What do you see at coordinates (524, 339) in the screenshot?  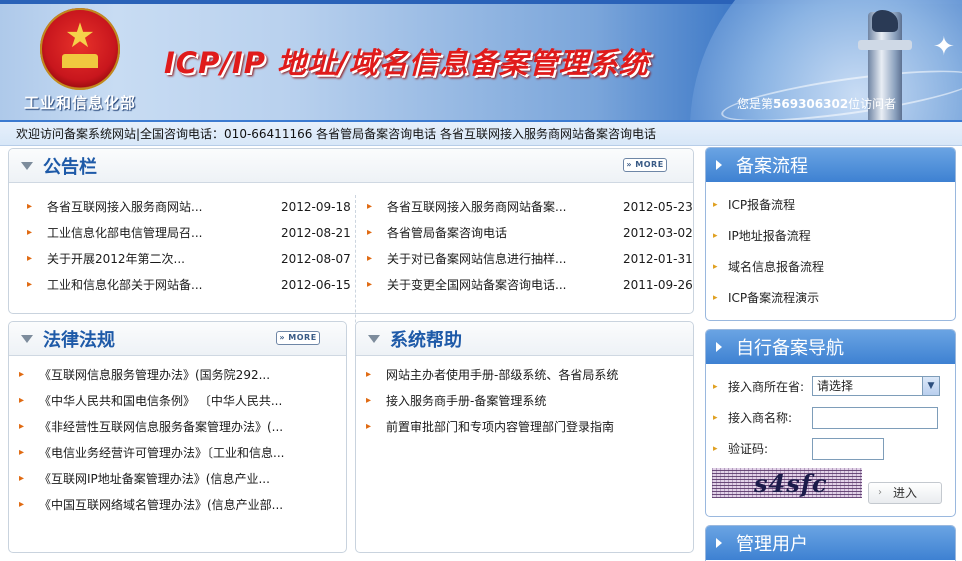 I see `help-header: 系统帮助` at bounding box center [524, 339].